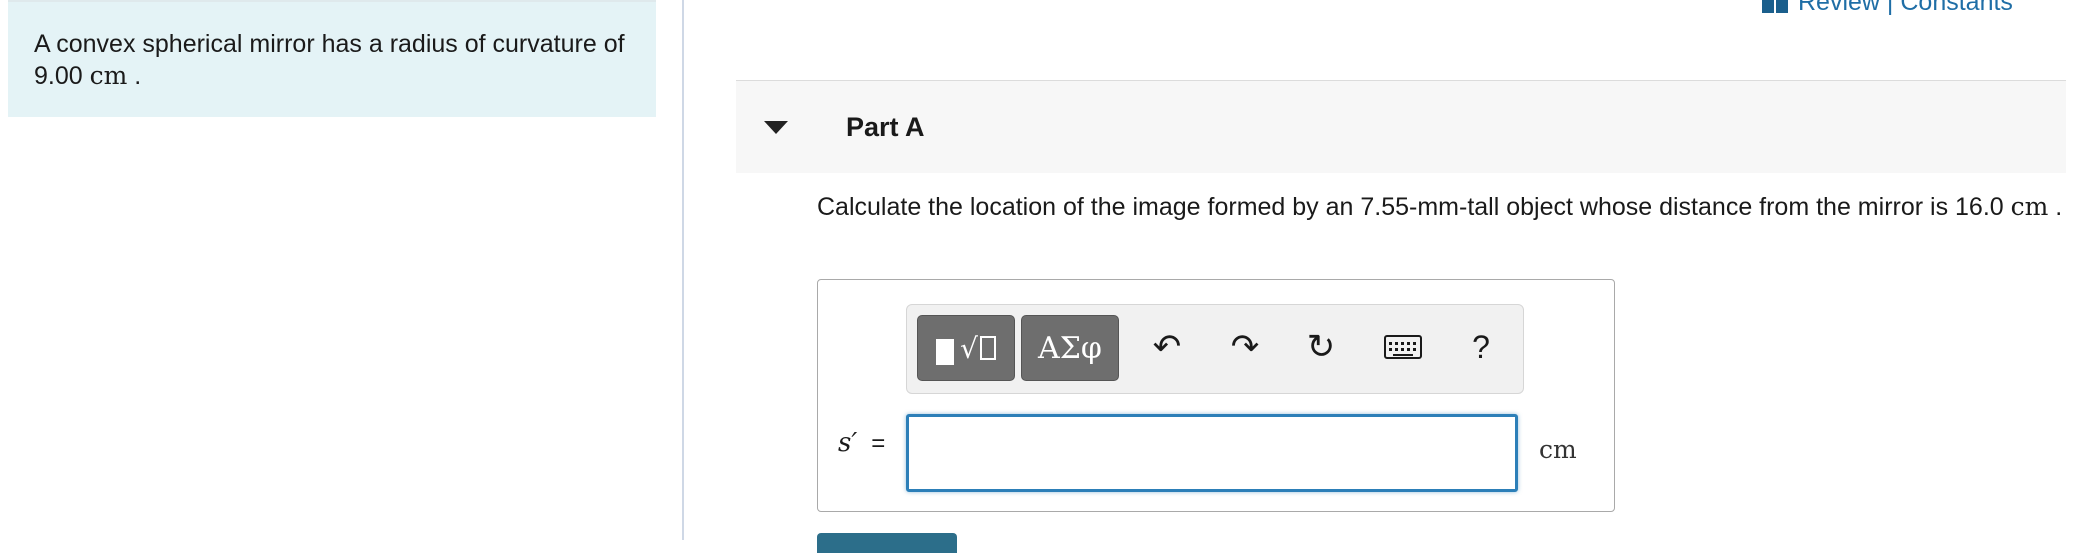  What do you see at coordinates (1558, 449) in the screenshot?
I see `answer-unit: cm` at bounding box center [1558, 449].